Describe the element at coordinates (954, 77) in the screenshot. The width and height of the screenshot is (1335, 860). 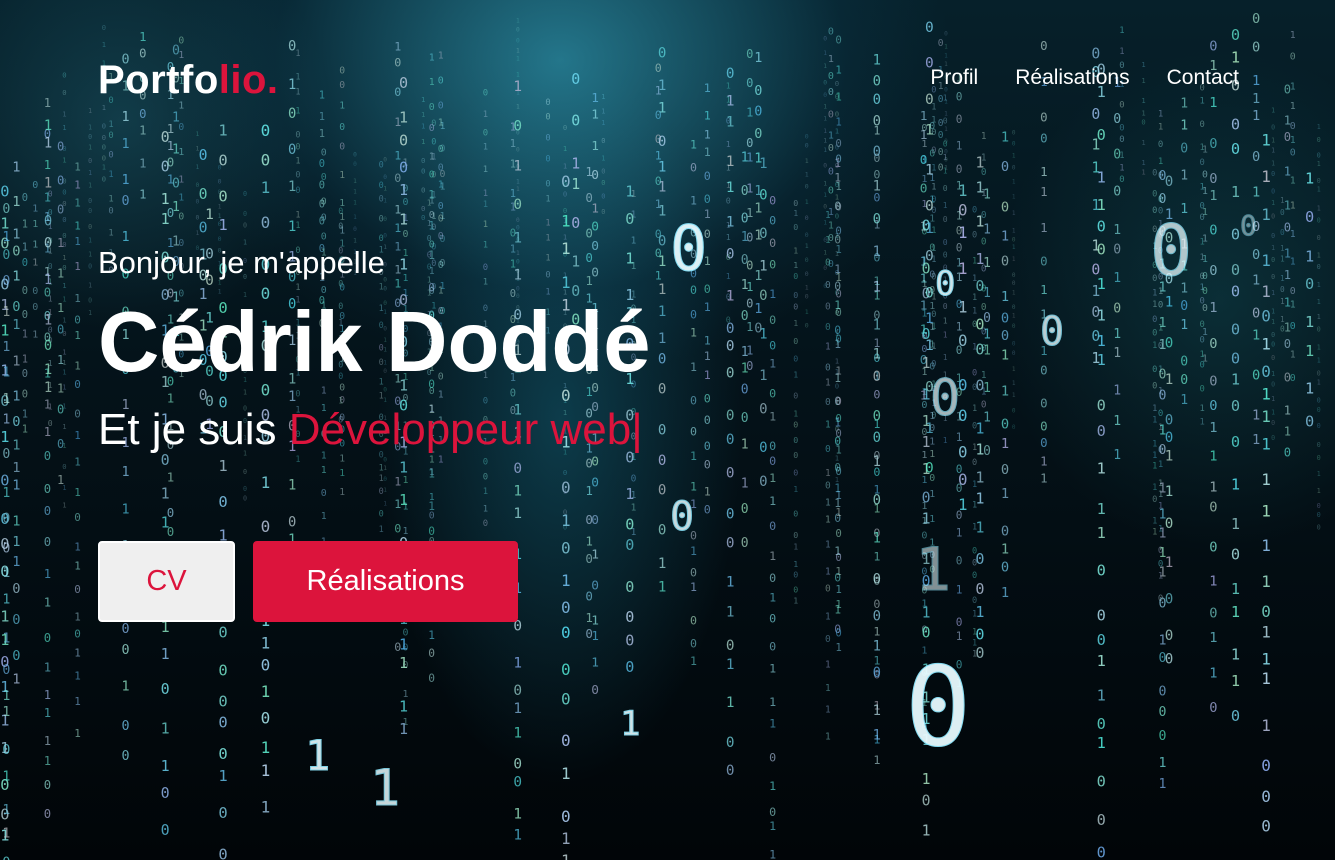
I see `nav-link-profil: Profil` at that location.